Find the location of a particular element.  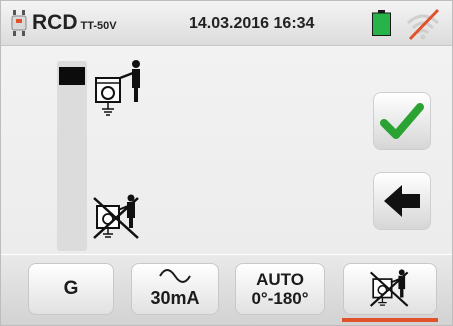

selected-tab-indicator is located at coordinates (390, 320).